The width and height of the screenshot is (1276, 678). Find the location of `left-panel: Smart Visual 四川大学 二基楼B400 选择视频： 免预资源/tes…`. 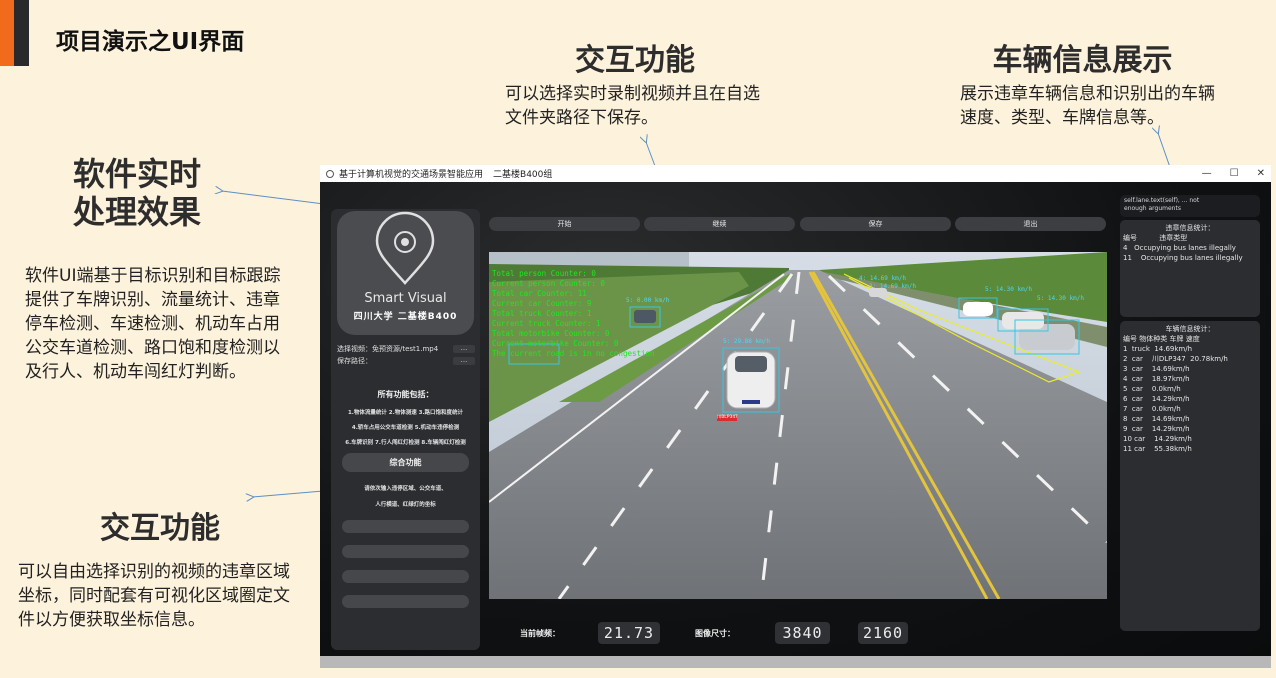

left-panel: Smart Visual 四川大学 二基楼B400 选择视频： 免预资源/tes… is located at coordinates (405, 429).